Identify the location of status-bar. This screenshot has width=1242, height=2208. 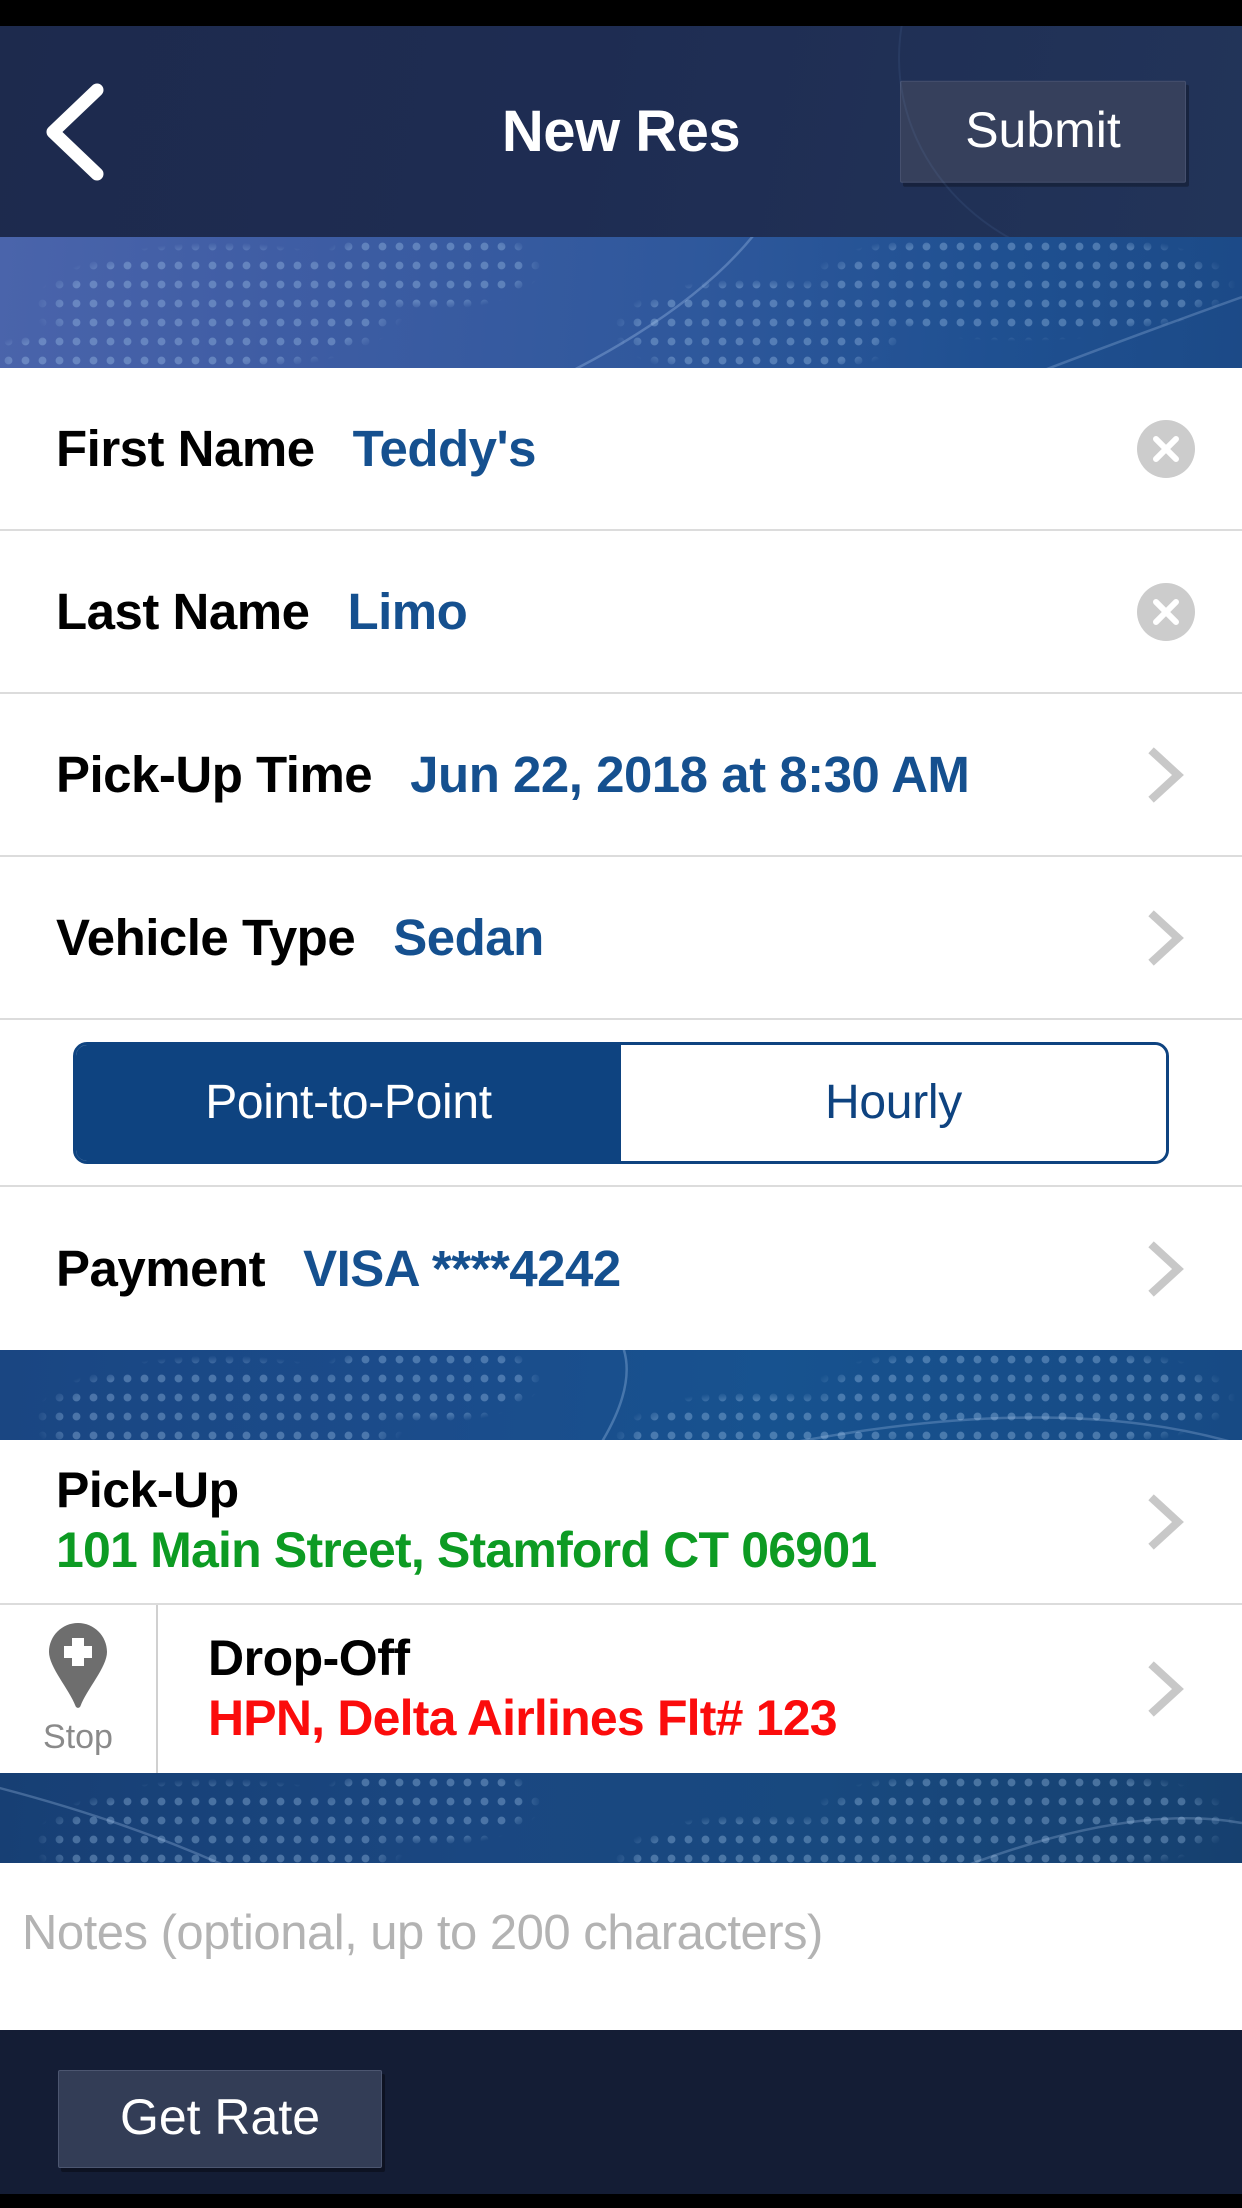
(621, 13).